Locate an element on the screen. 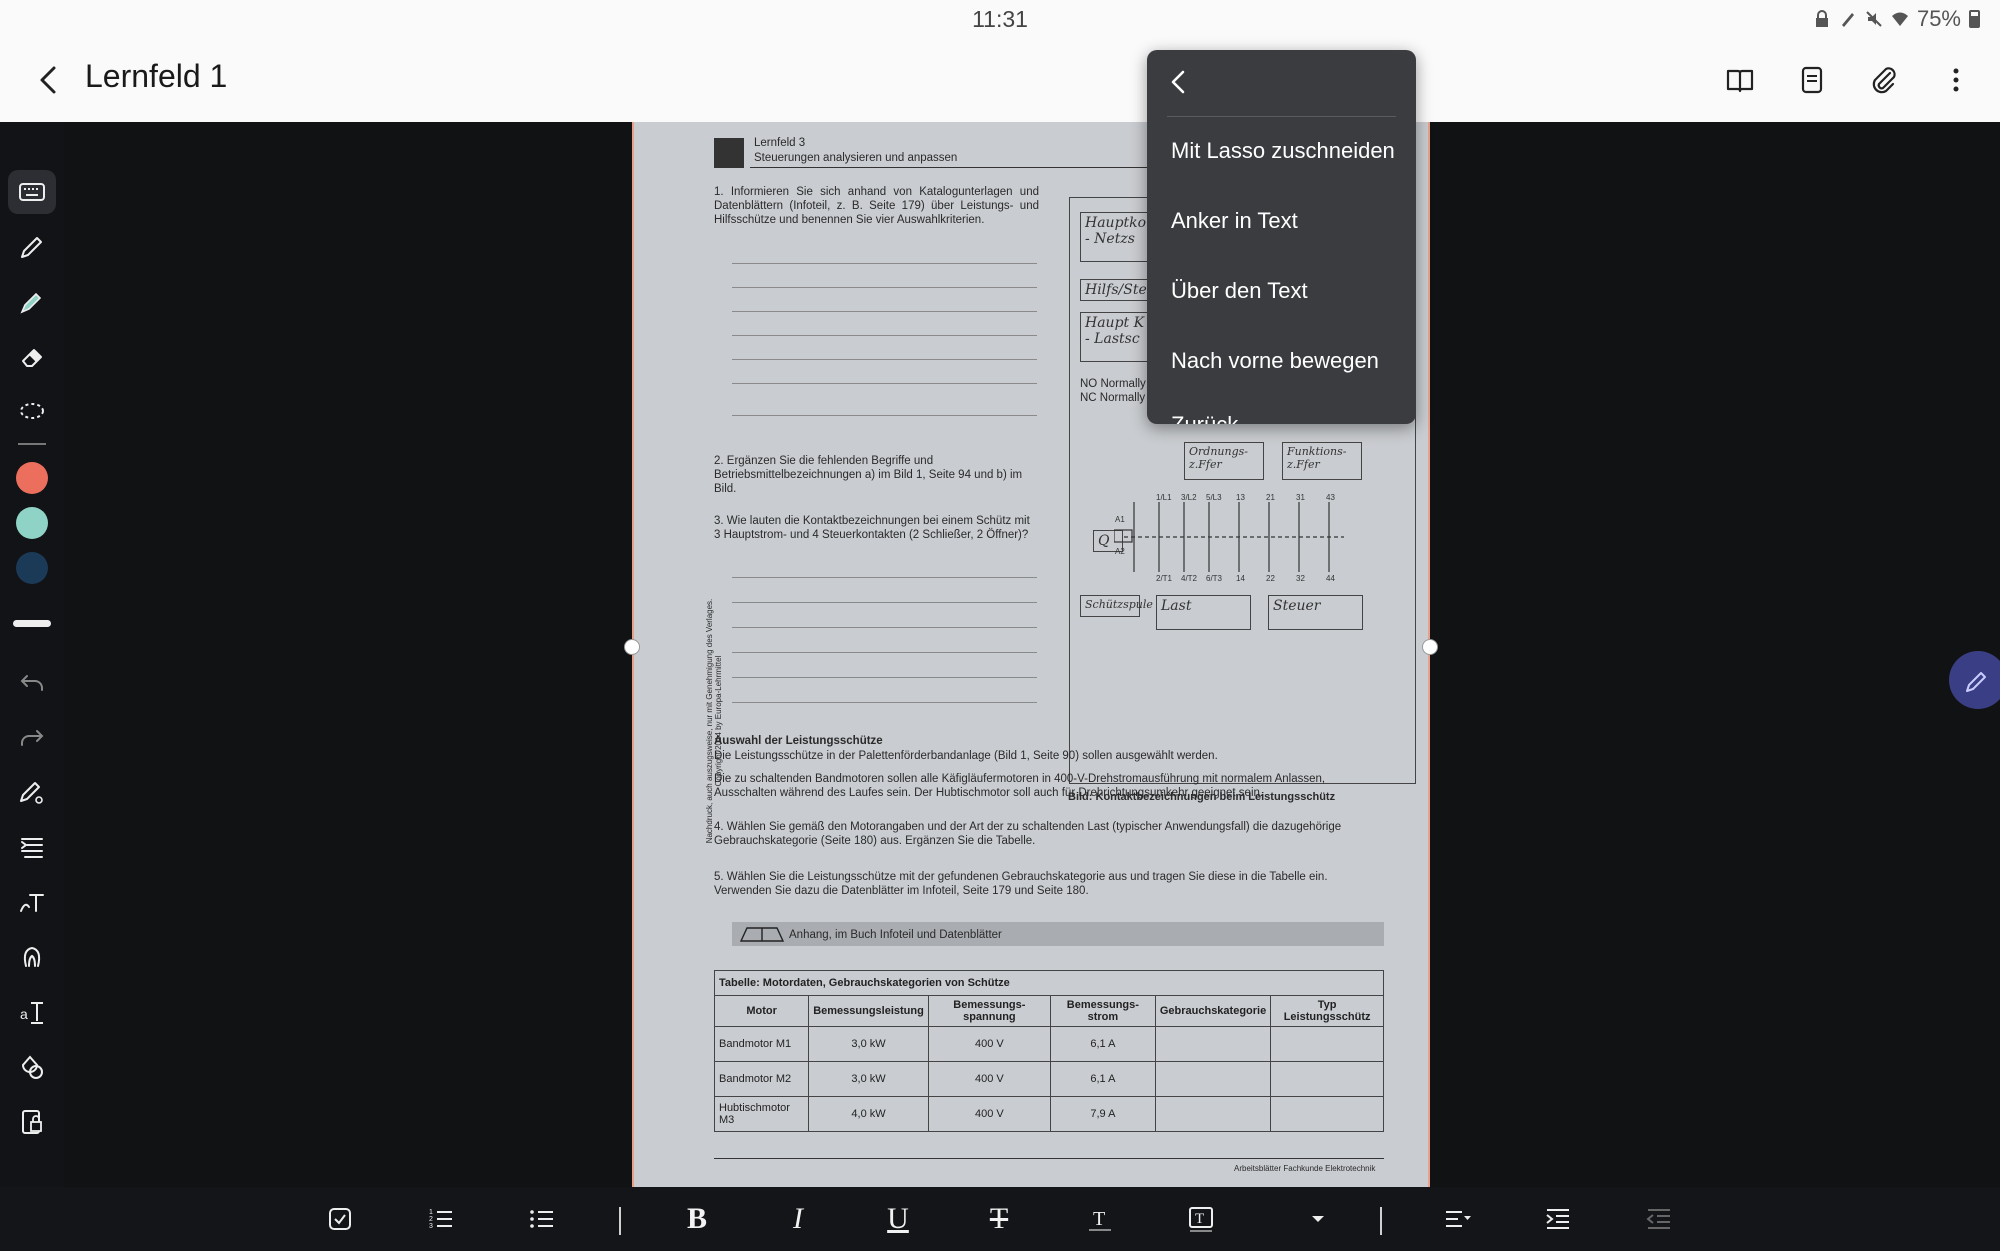 Image resolution: width=2000 pixels, height=1251 pixels. svg-text: 1 is located at coordinates (431, 1212).